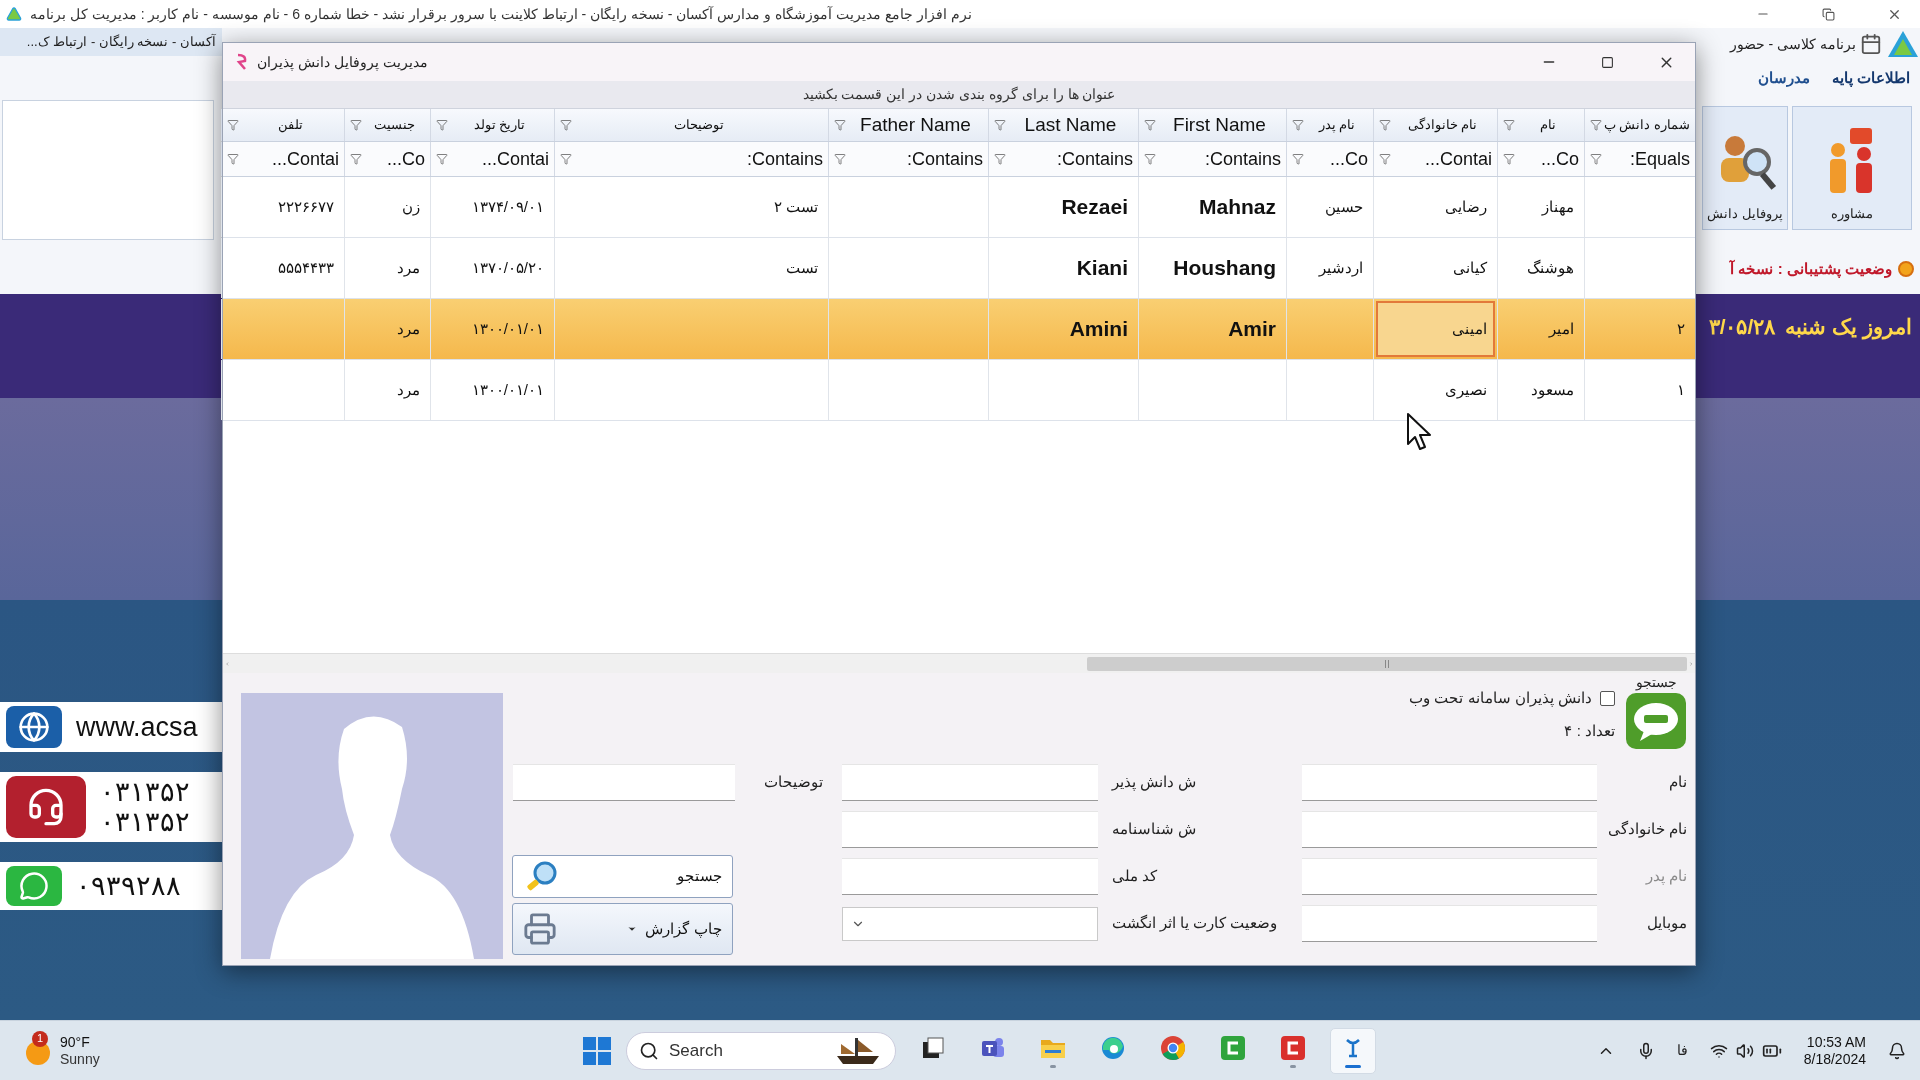 The height and width of the screenshot is (1080, 1920). Describe the element at coordinates (1792, 44) in the screenshot. I see `ribbon-tab: برنامه کلاسی - حضور` at that location.